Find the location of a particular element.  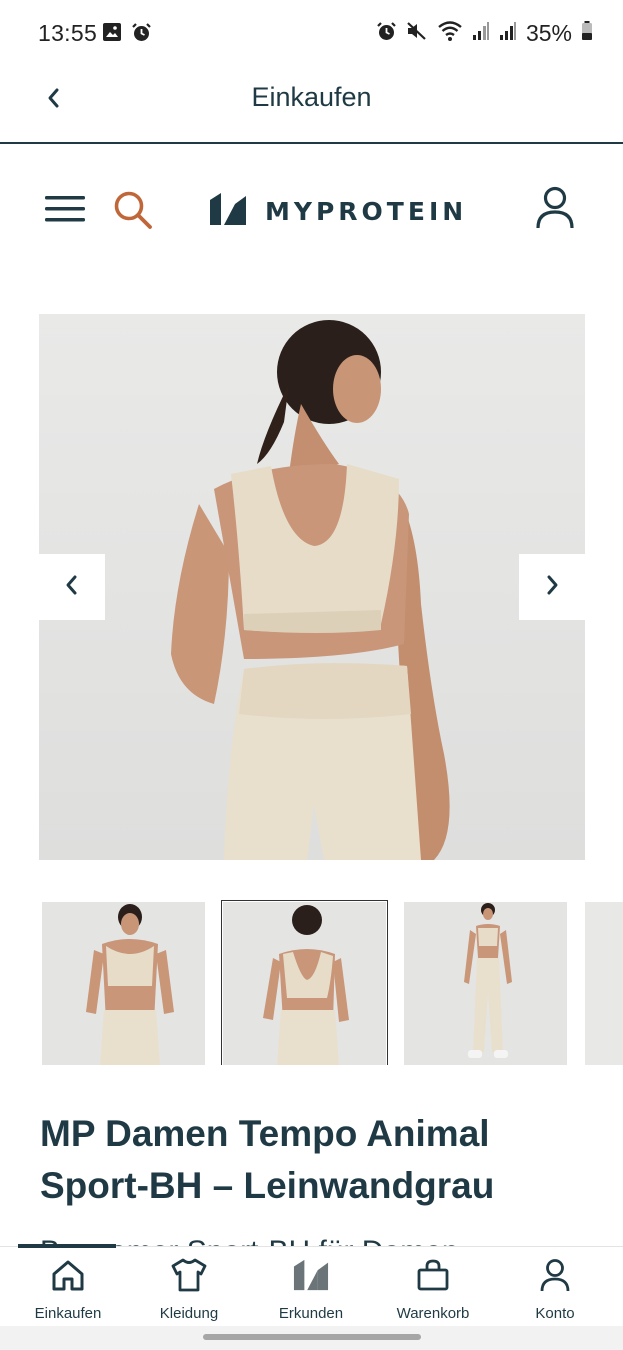

site-navigation: MYPROTEIN is located at coordinates (311, 210).